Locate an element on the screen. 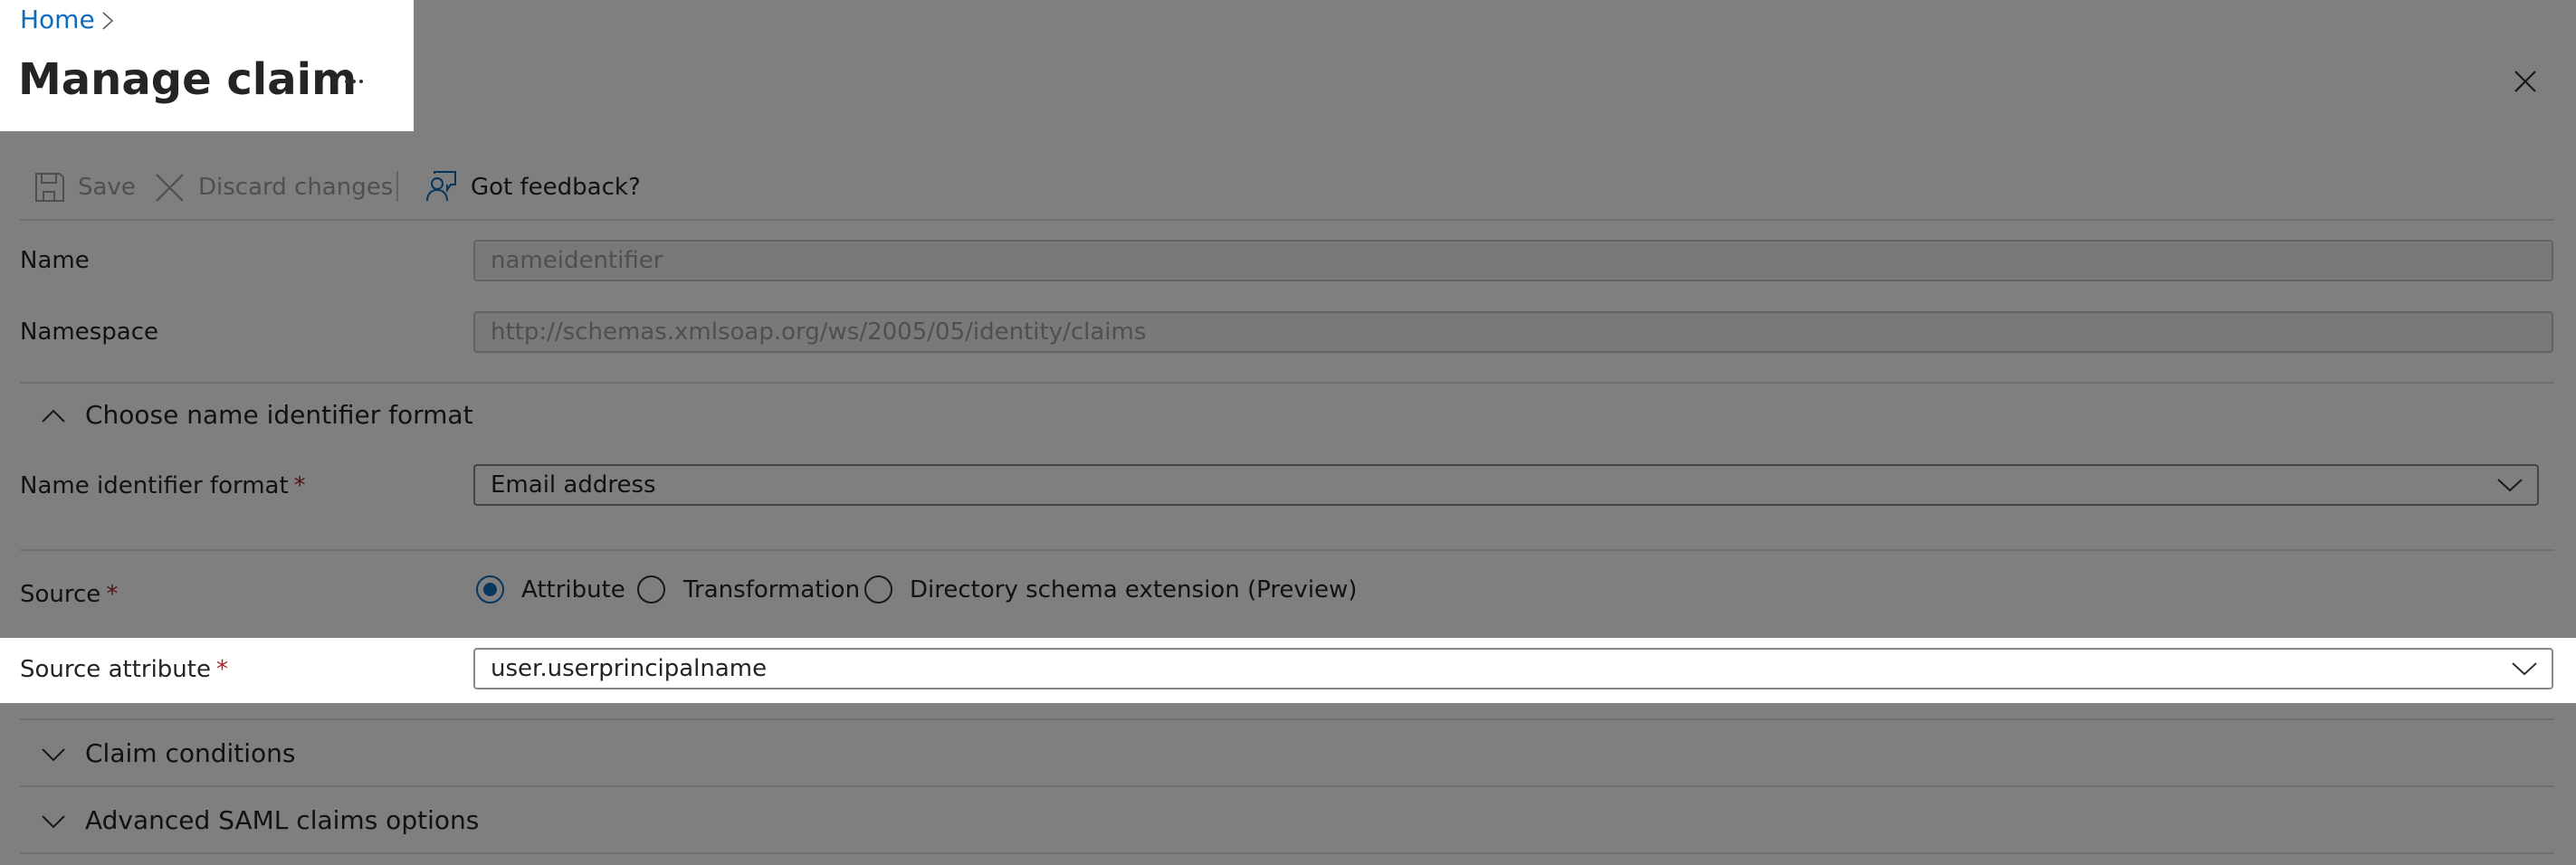 Image resolution: width=2576 pixels, height=865 pixels. source-attribute-highlight: Source attribute * user.userprincipalname is located at coordinates (1288, 670).